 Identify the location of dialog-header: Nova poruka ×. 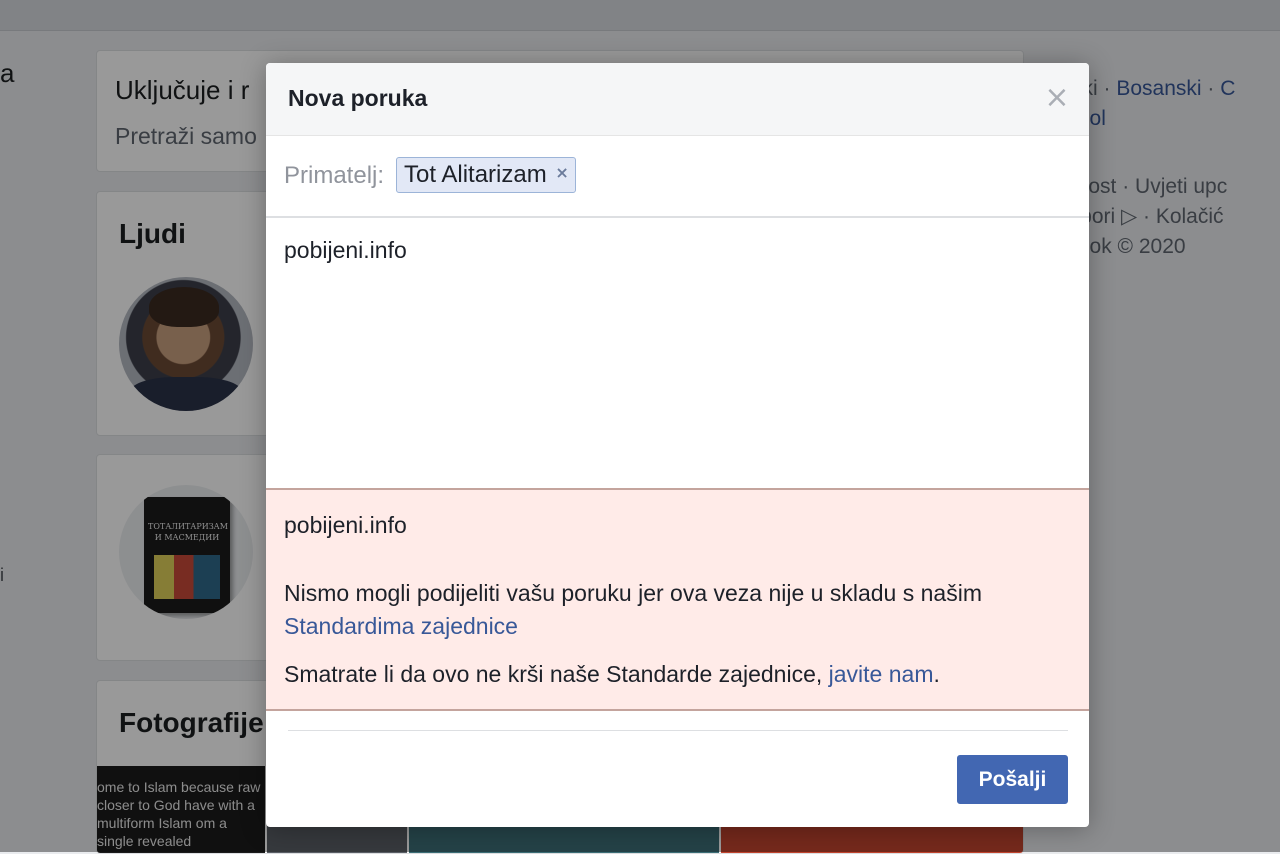
(677, 99).